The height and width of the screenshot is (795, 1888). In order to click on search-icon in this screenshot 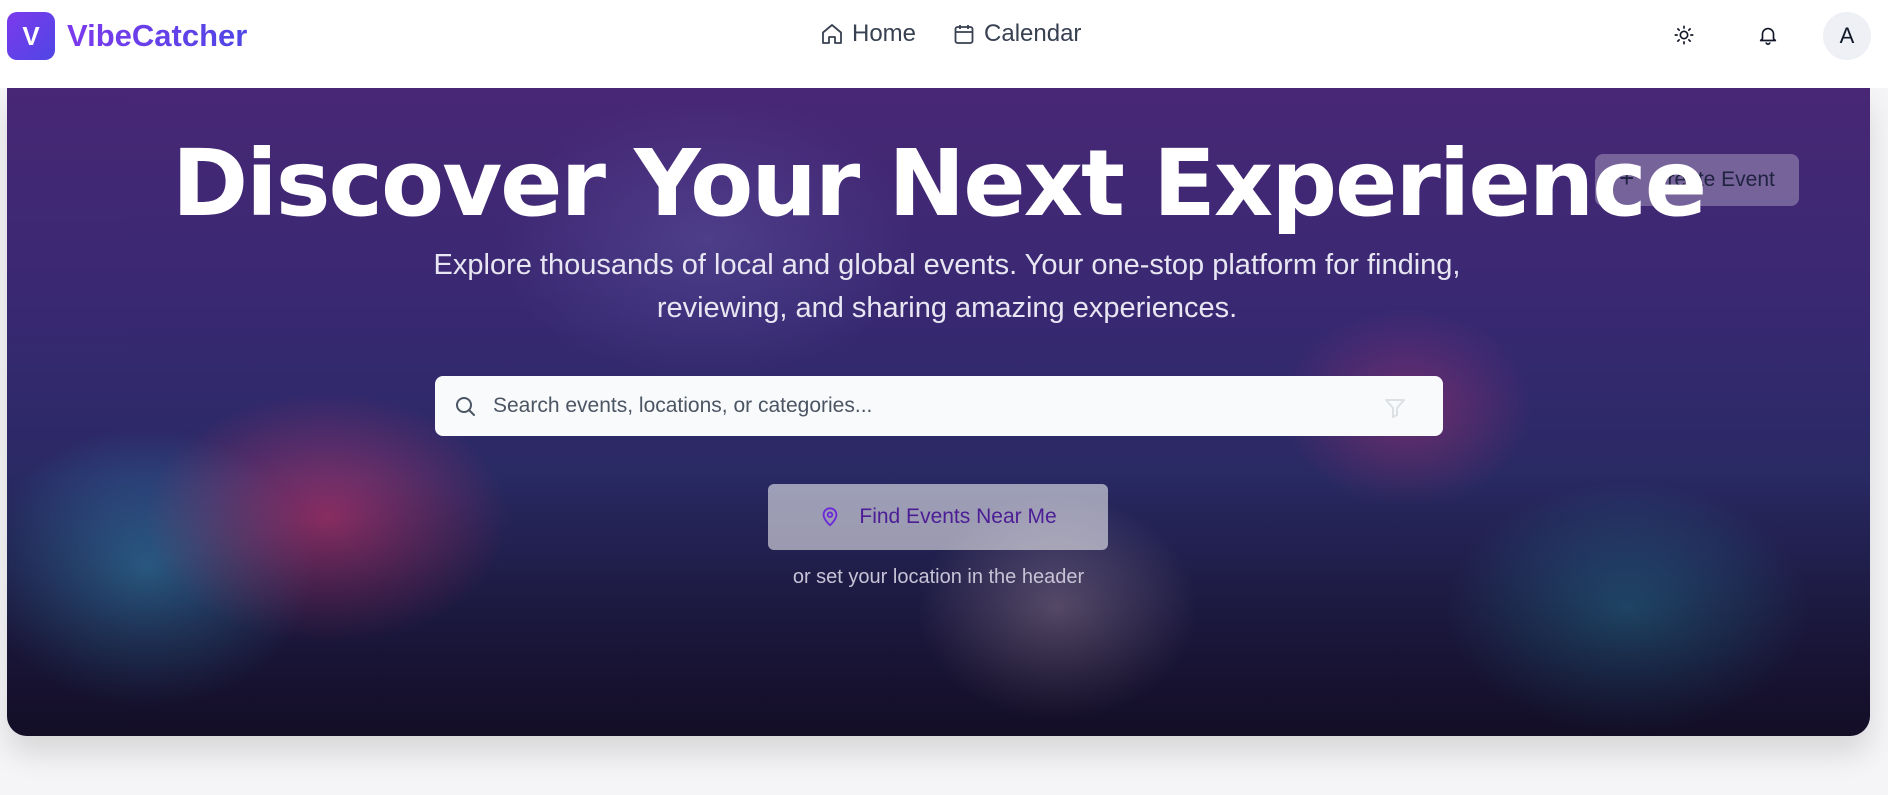, I will do `click(465, 406)`.